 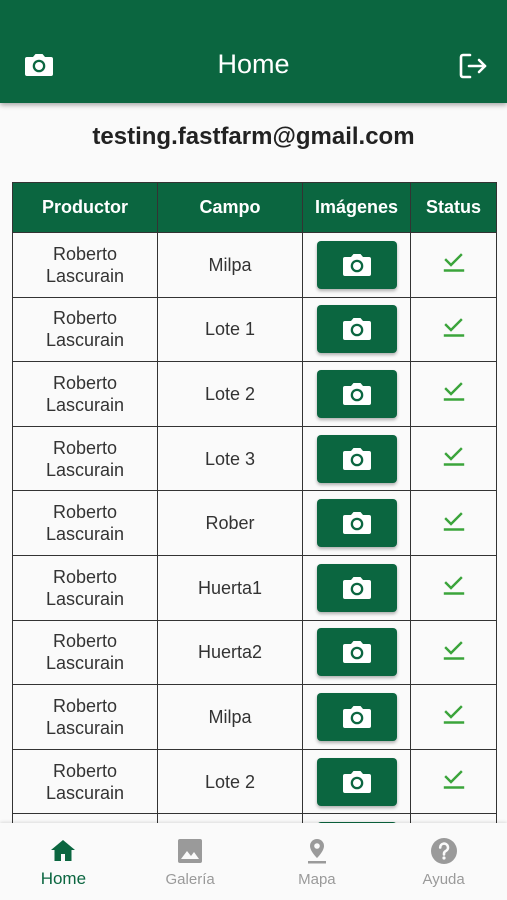 I want to click on cell-campo, so click(x=230, y=818).